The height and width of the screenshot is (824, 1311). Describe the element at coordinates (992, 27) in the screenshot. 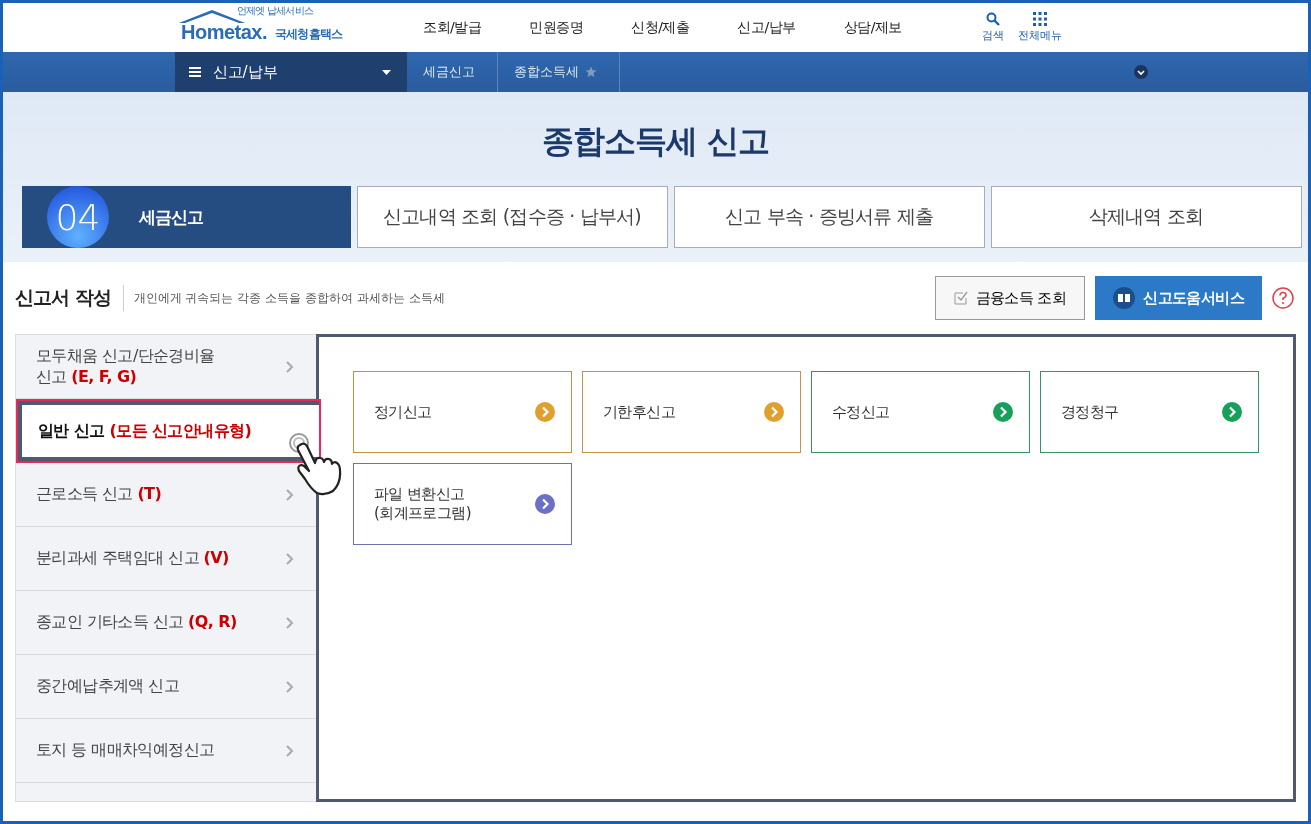

I see `tool-link: 검색` at that location.